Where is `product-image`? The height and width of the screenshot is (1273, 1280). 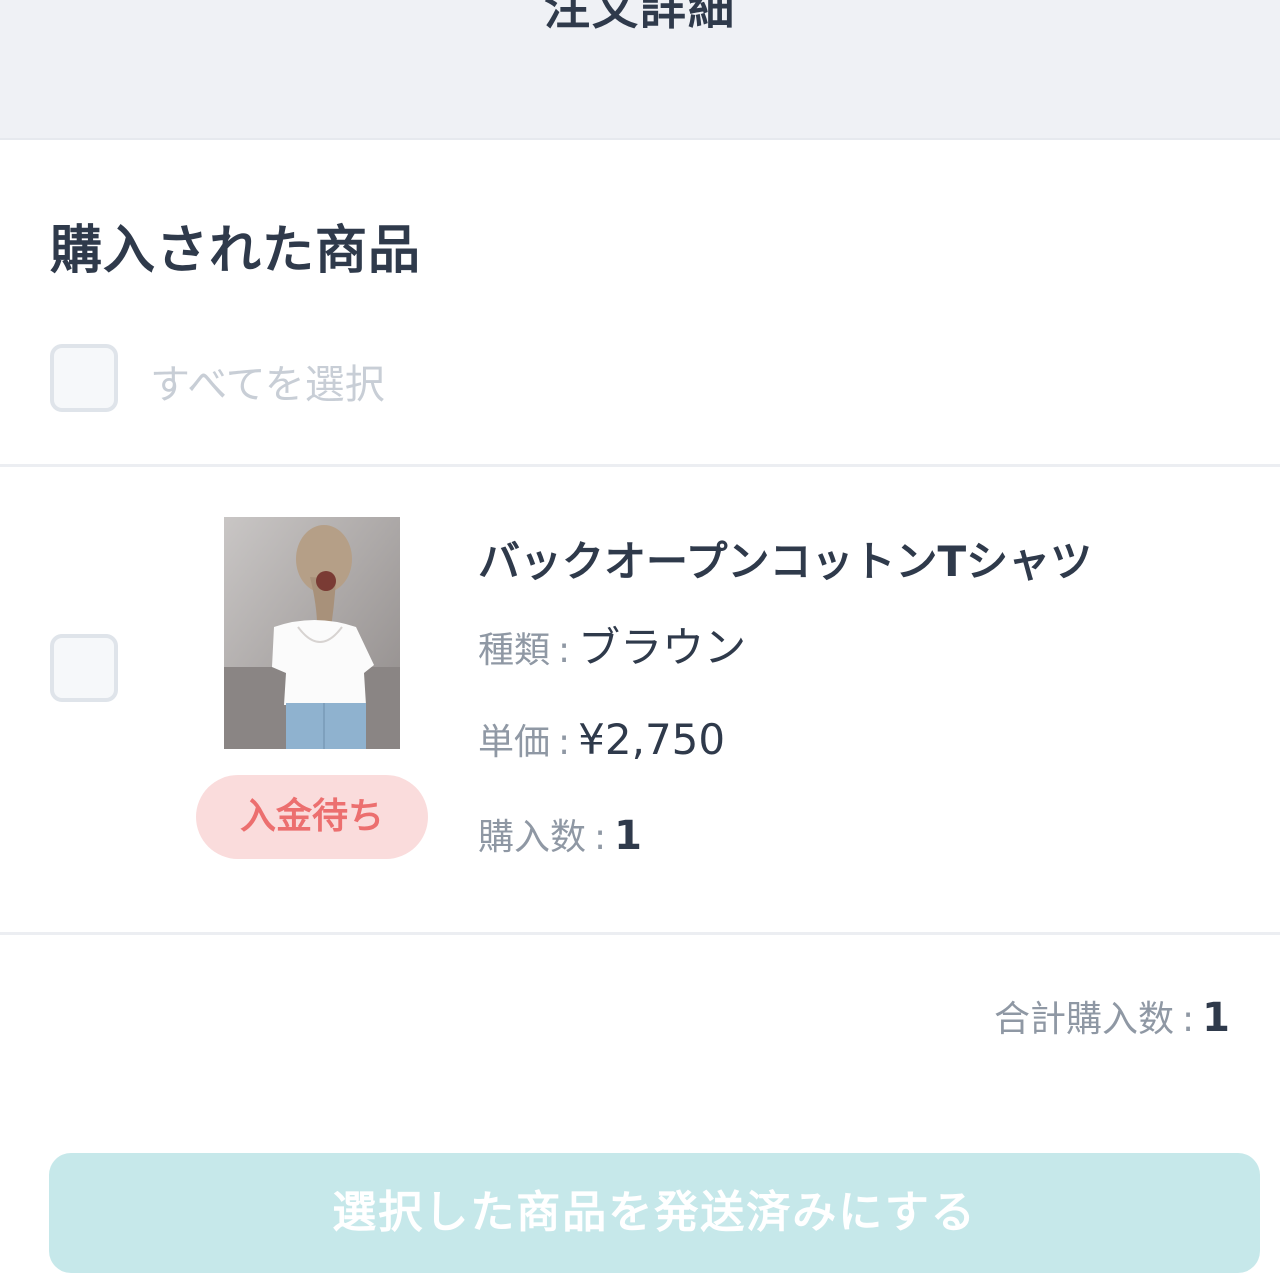
product-image is located at coordinates (312, 633).